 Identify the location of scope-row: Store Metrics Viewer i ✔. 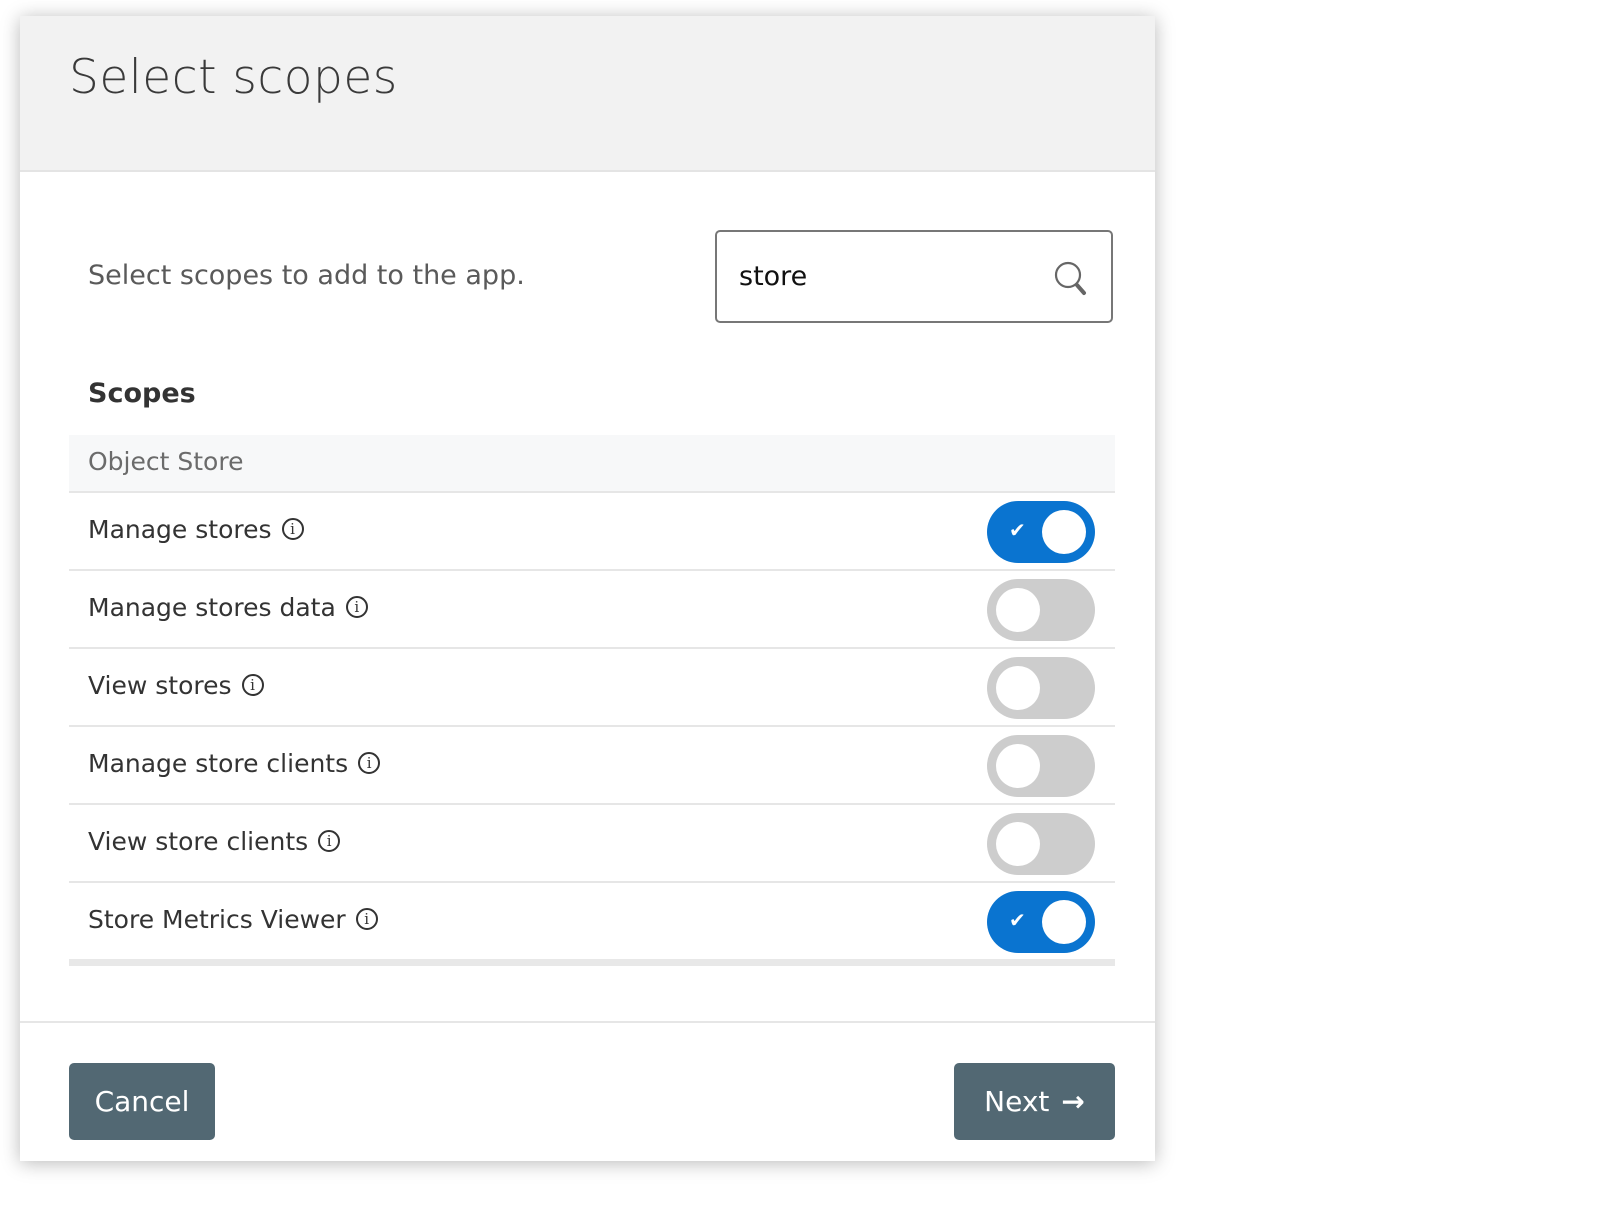
(592, 924).